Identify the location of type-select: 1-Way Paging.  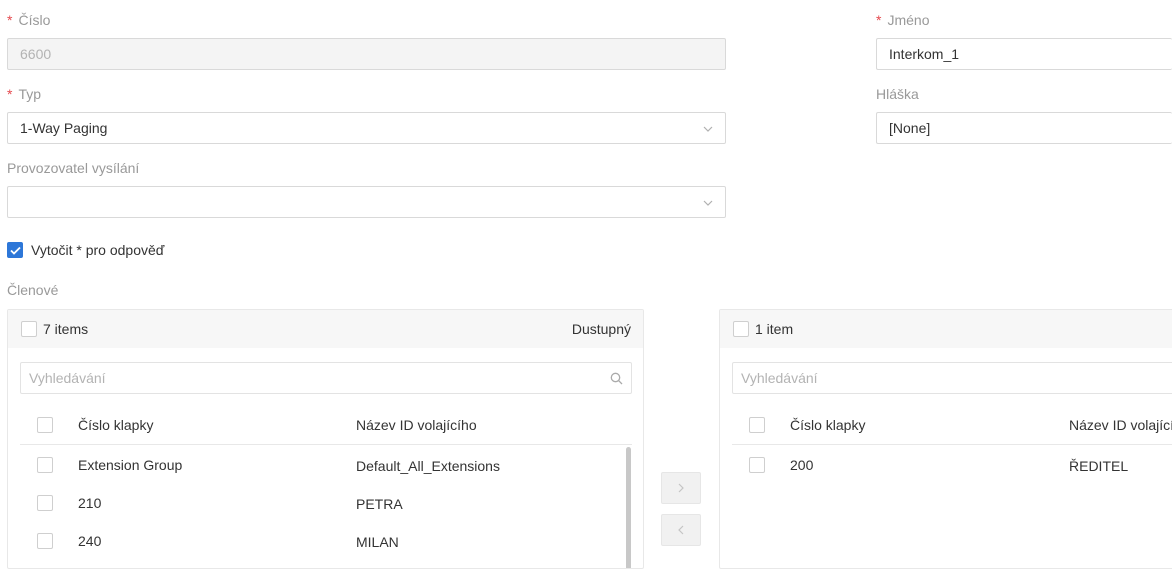
(366, 128).